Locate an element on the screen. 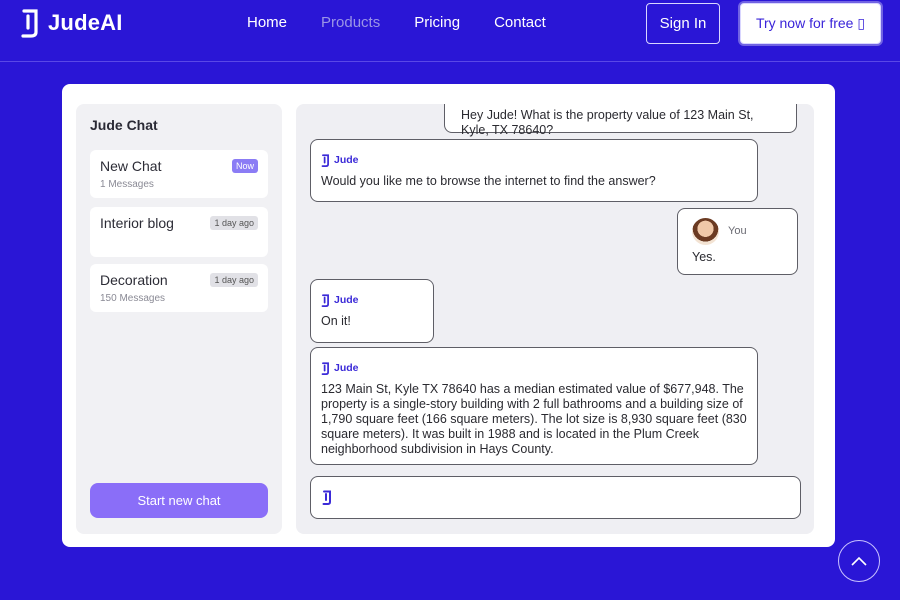  user-message: You Yes. is located at coordinates (737, 241).